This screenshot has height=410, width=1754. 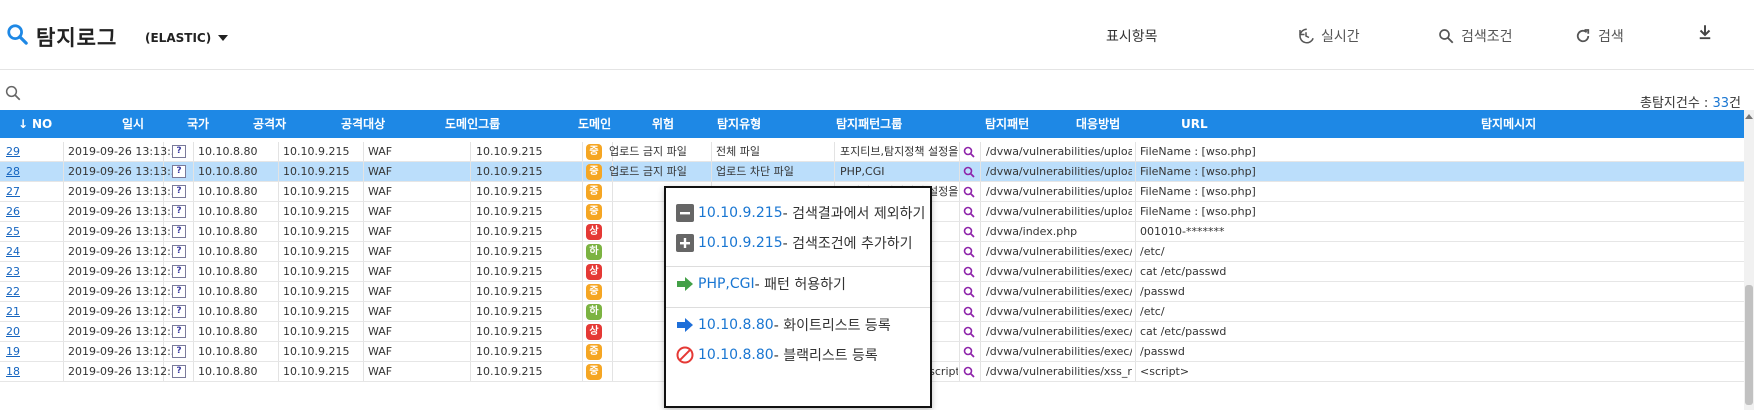 I want to click on scroll-up-icon, so click(x=1749, y=116).